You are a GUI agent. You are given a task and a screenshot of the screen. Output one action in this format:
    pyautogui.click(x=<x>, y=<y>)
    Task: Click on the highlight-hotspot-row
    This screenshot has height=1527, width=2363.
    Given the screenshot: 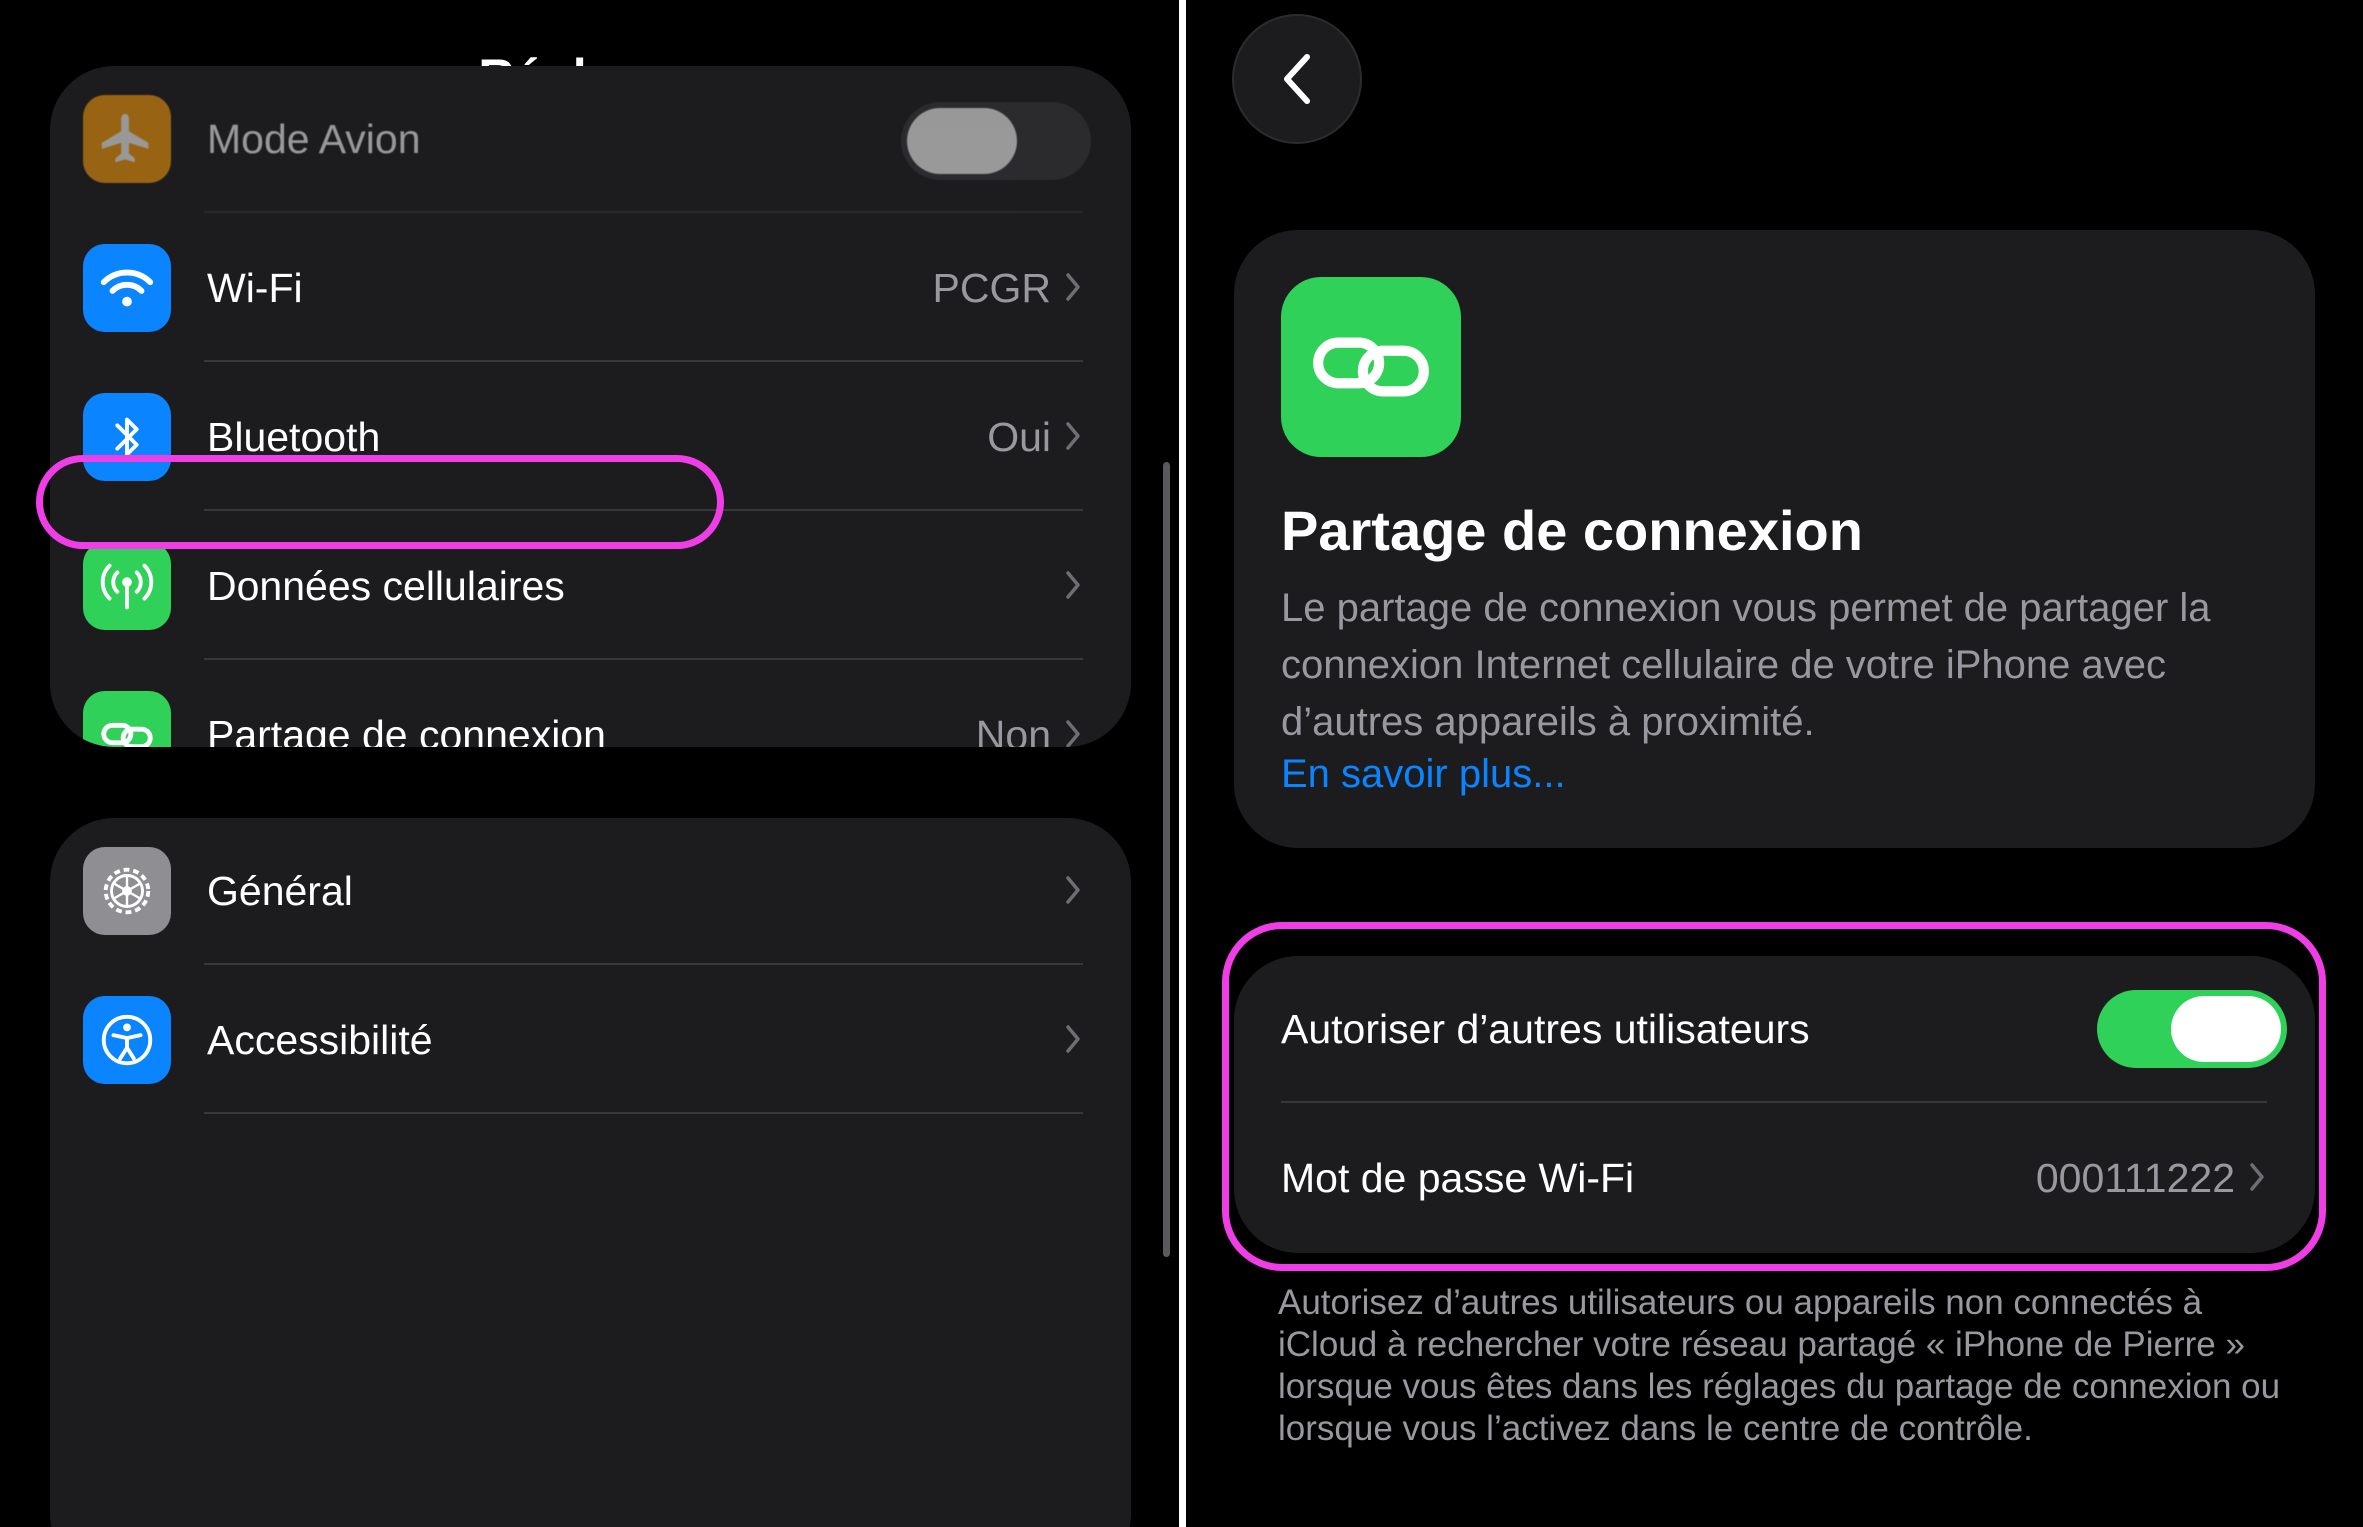 What is the action you would take?
    pyautogui.click(x=380, y=502)
    